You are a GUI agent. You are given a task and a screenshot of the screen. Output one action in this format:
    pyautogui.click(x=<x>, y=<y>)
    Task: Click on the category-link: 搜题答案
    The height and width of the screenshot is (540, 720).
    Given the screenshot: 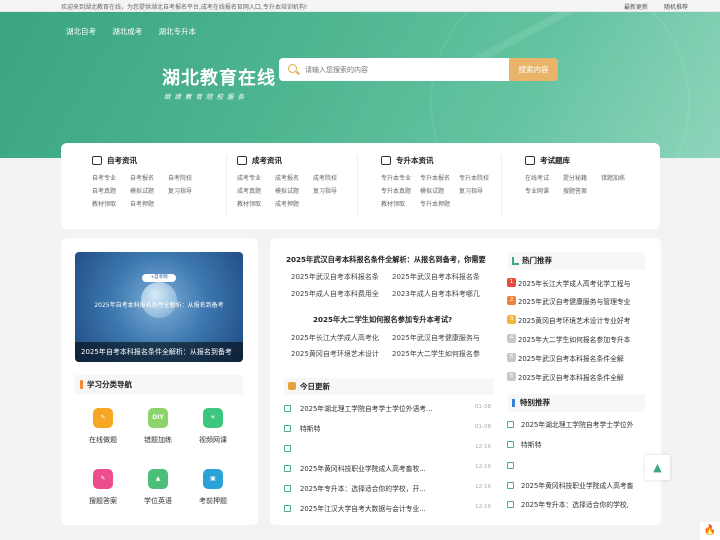 What is the action you would take?
    pyautogui.click(x=582, y=190)
    